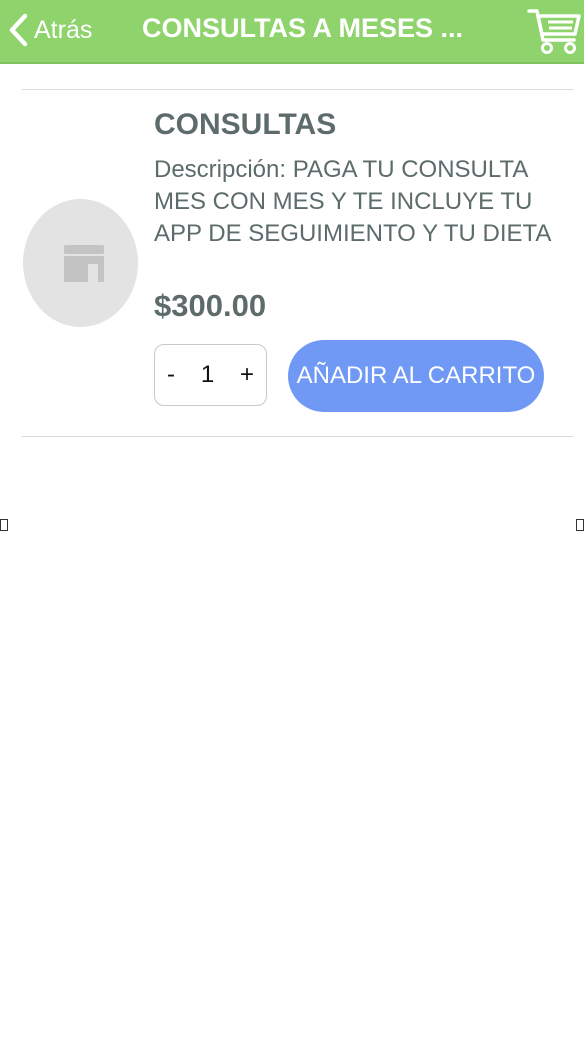 Image resolution: width=584 pixels, height=1052 pixels. What do you see at coordinates (554, 34) in the screenshot?
I see `shopping-cart-icon` at bounding box center [554, 34].